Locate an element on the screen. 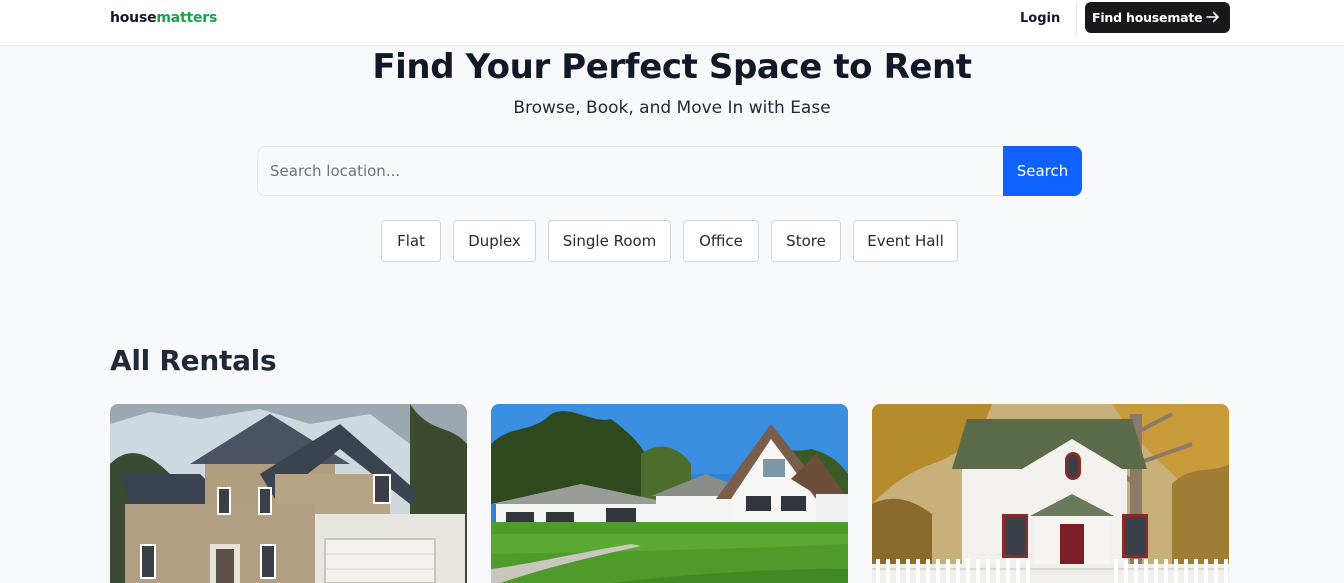  logo-text-house: house is located at coordinates (133, 18).